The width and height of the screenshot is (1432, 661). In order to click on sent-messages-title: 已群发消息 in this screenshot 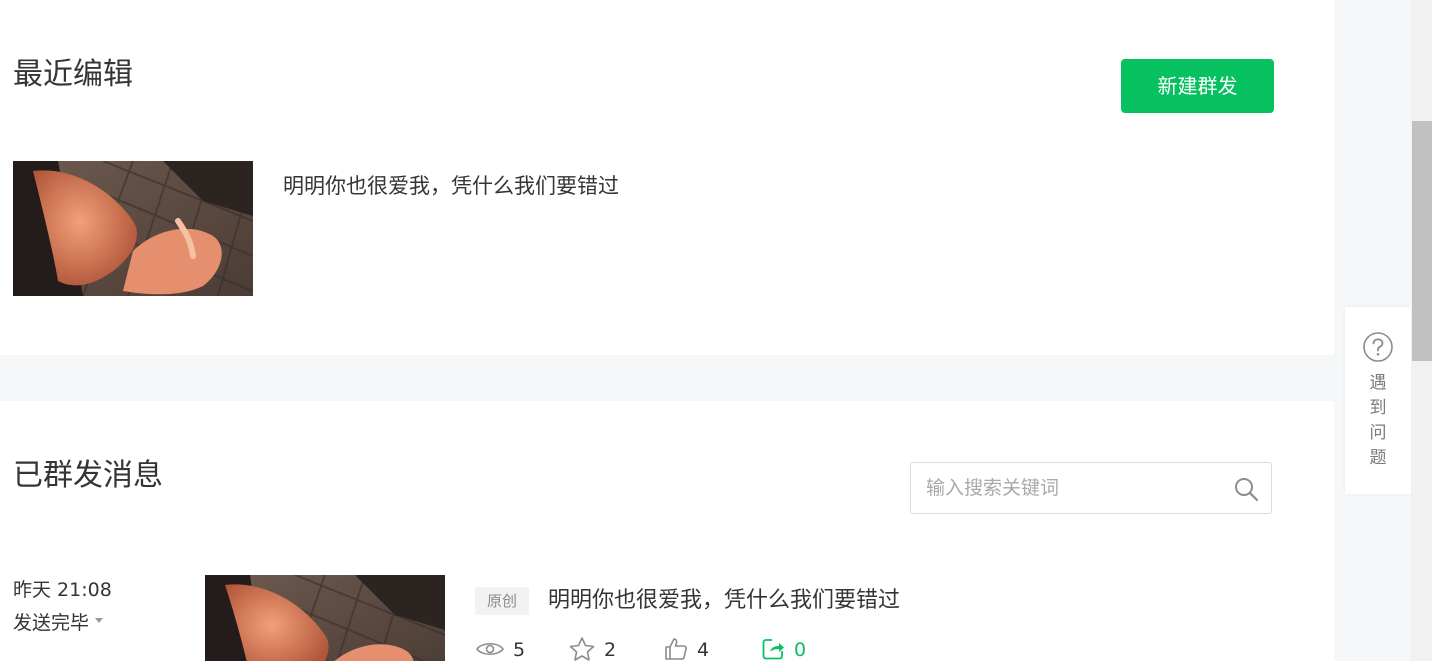, I will do `click(88, 475)`.